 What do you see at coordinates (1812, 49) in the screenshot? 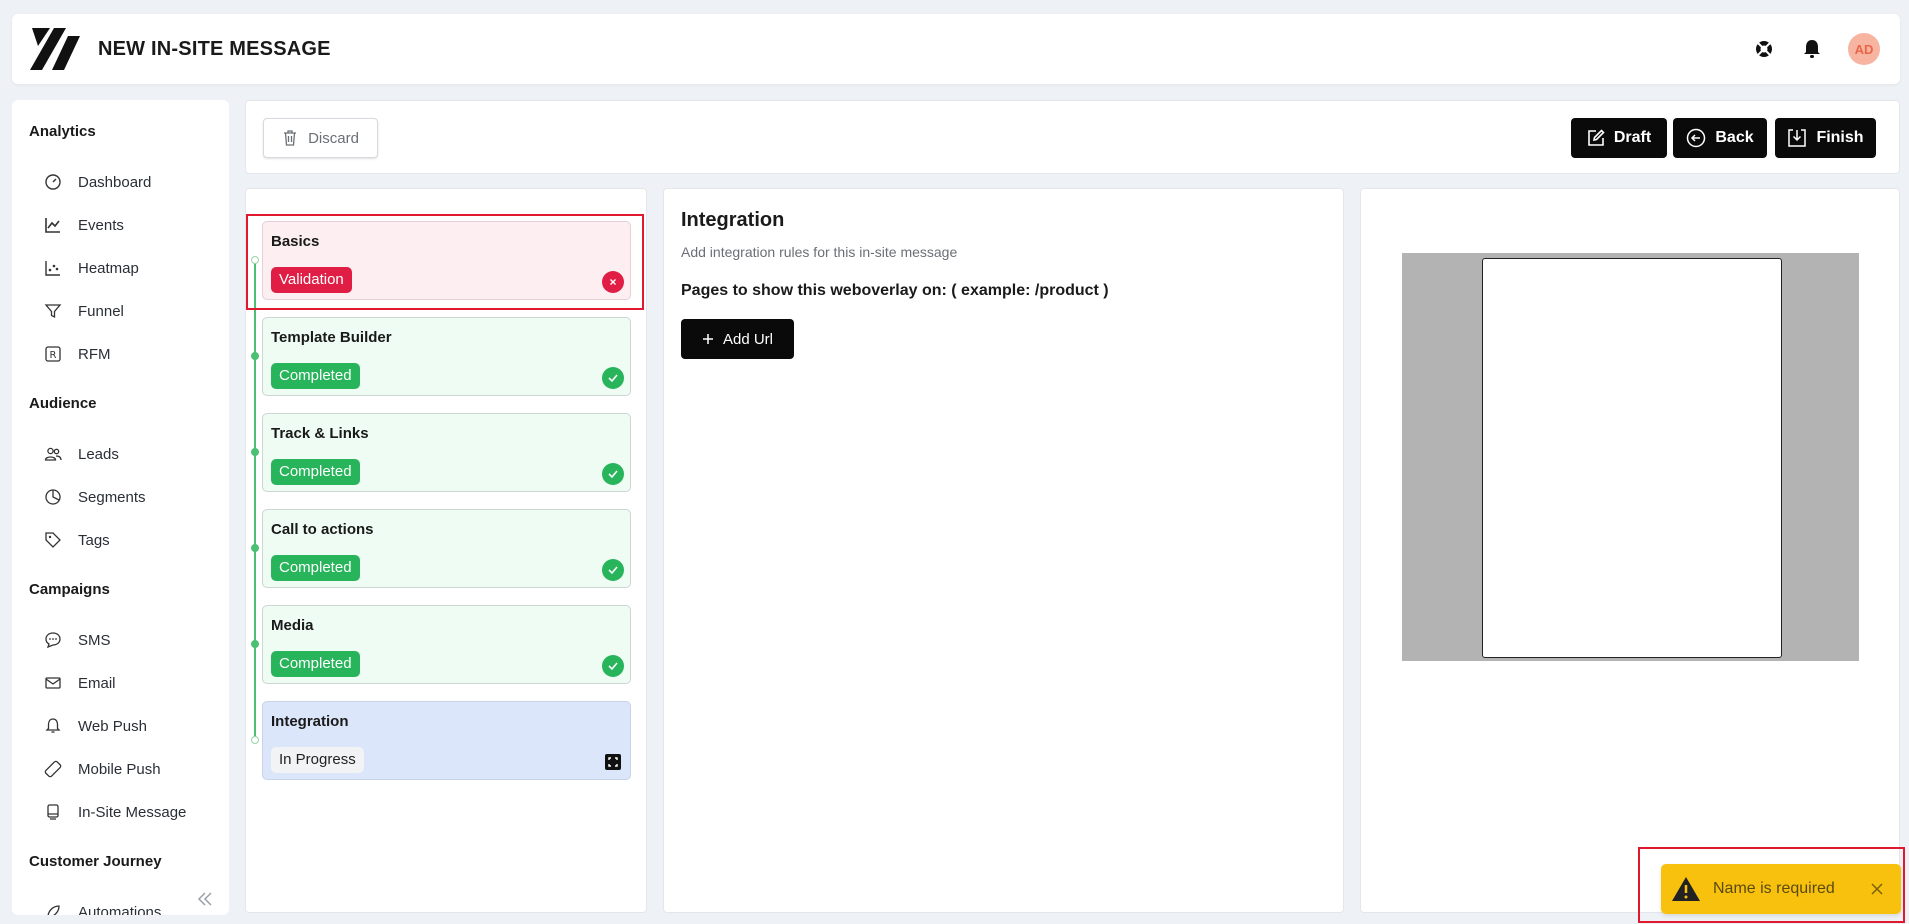
I see `notifications-bell-icon` at bounding box center [1812, 49].